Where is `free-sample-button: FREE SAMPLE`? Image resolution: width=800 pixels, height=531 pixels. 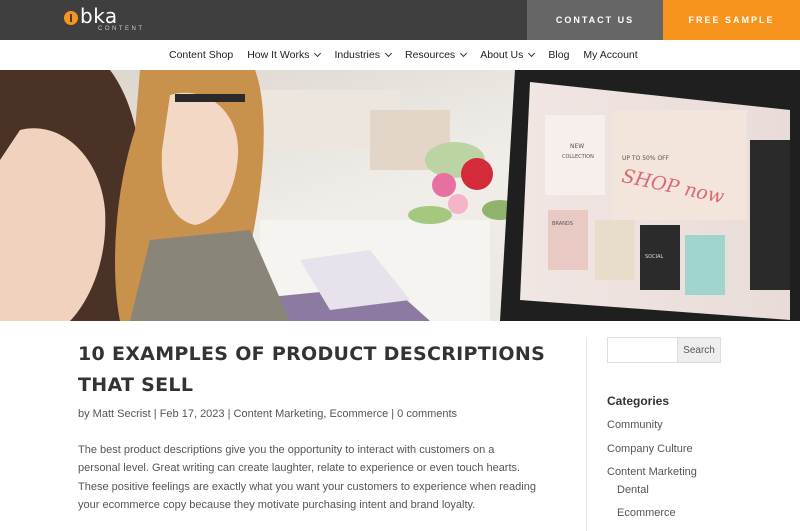 free-sample-button: FREE SAMPLE is located at coordinates (731, 20).